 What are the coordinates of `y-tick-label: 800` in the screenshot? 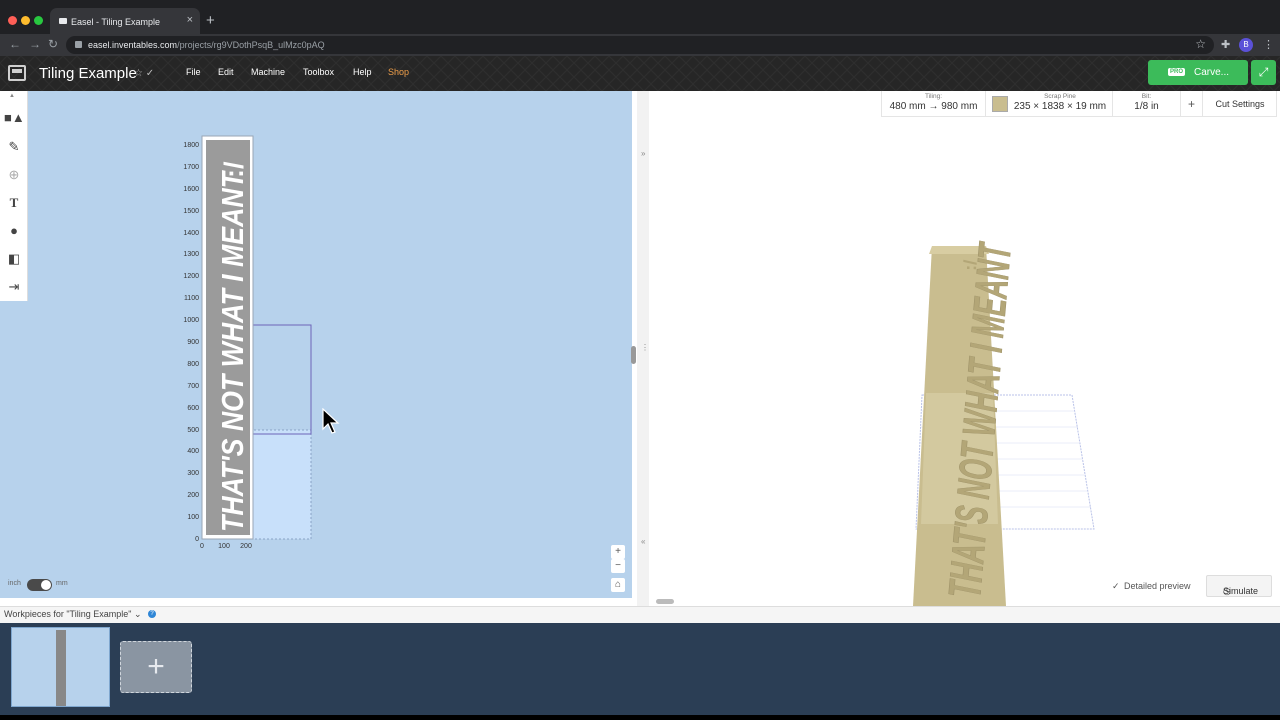 It's located at (193, 364).